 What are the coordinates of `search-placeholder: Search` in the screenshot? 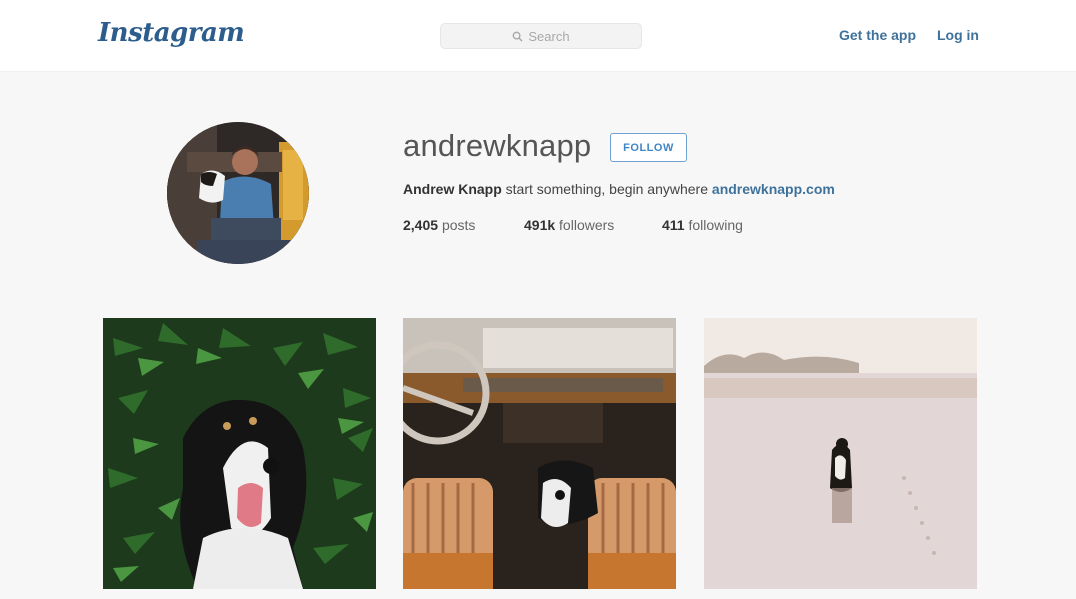 It's located at (549, 36).